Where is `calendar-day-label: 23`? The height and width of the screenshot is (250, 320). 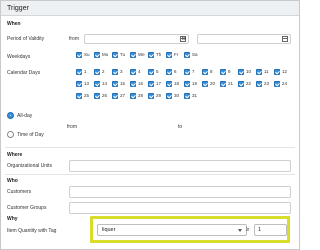
calendar-day-label: 23 is located at coordinates (267, 83).